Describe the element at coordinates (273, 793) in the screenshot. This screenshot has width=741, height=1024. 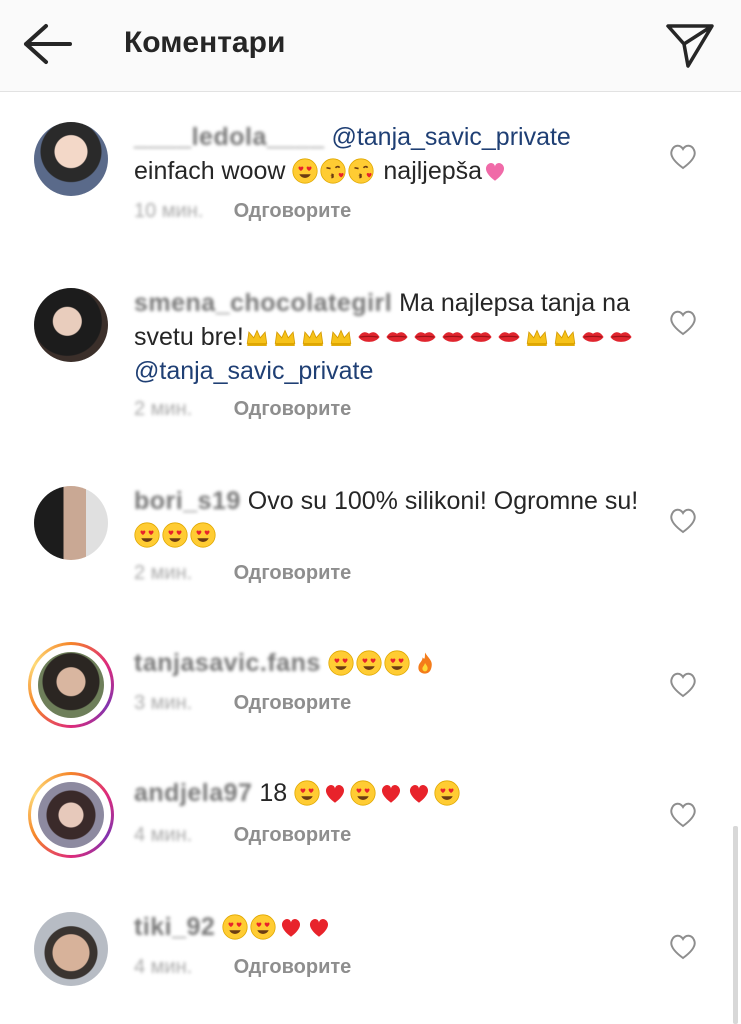
I see `comment-body: 18` at that location.